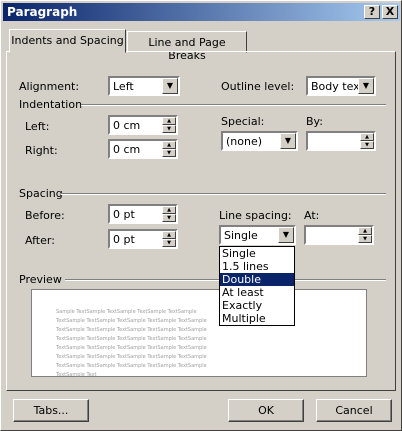  What do you see at coordinates (257, 266) in the screenshot?
I see `list-item: 1.5 lines` at bounding box center [257, 266].